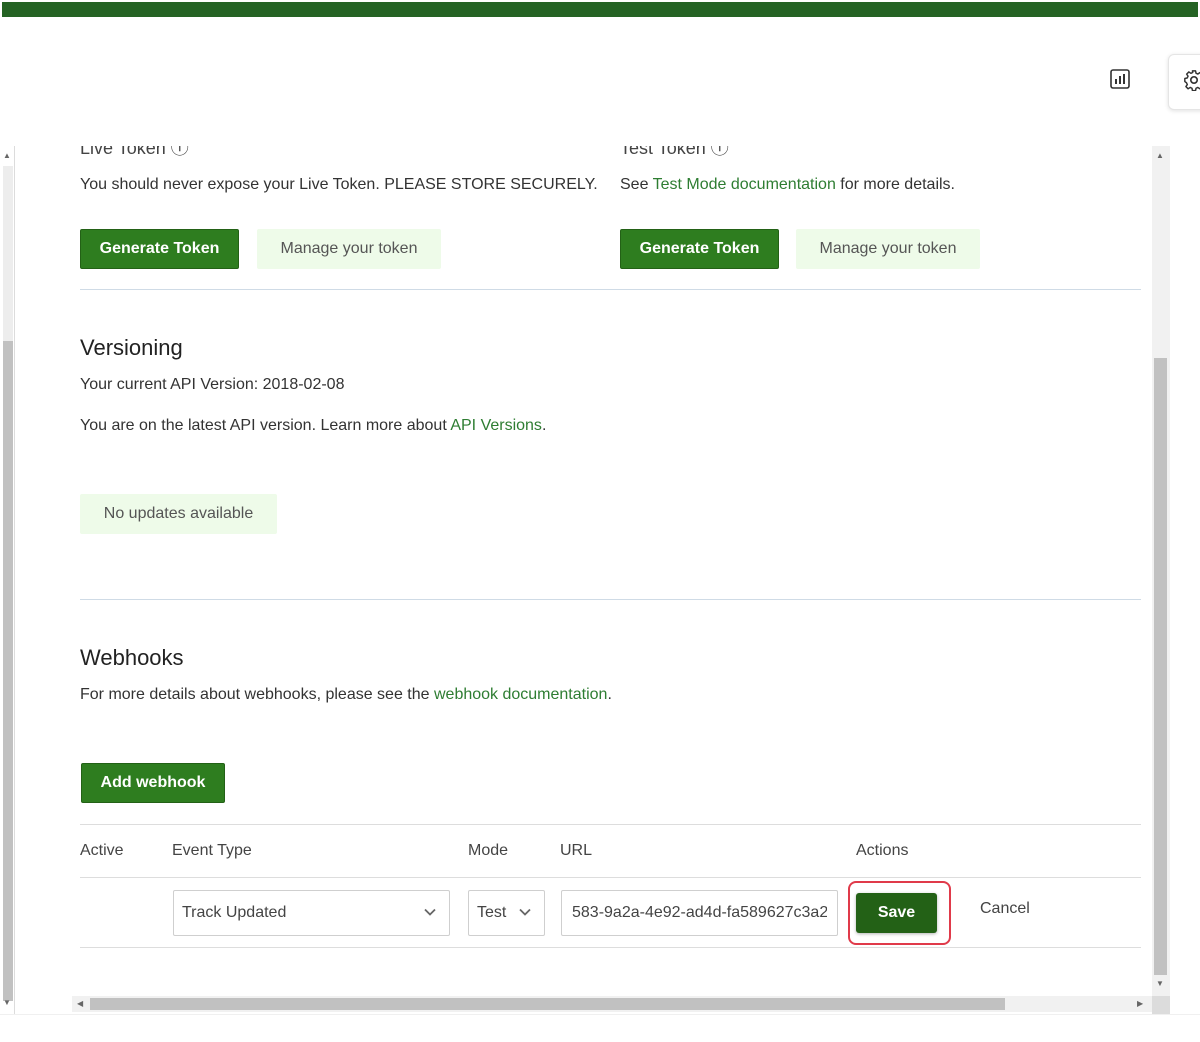  I want to click on webhook-documentation-link: webhook documentation, so click(520, 694).